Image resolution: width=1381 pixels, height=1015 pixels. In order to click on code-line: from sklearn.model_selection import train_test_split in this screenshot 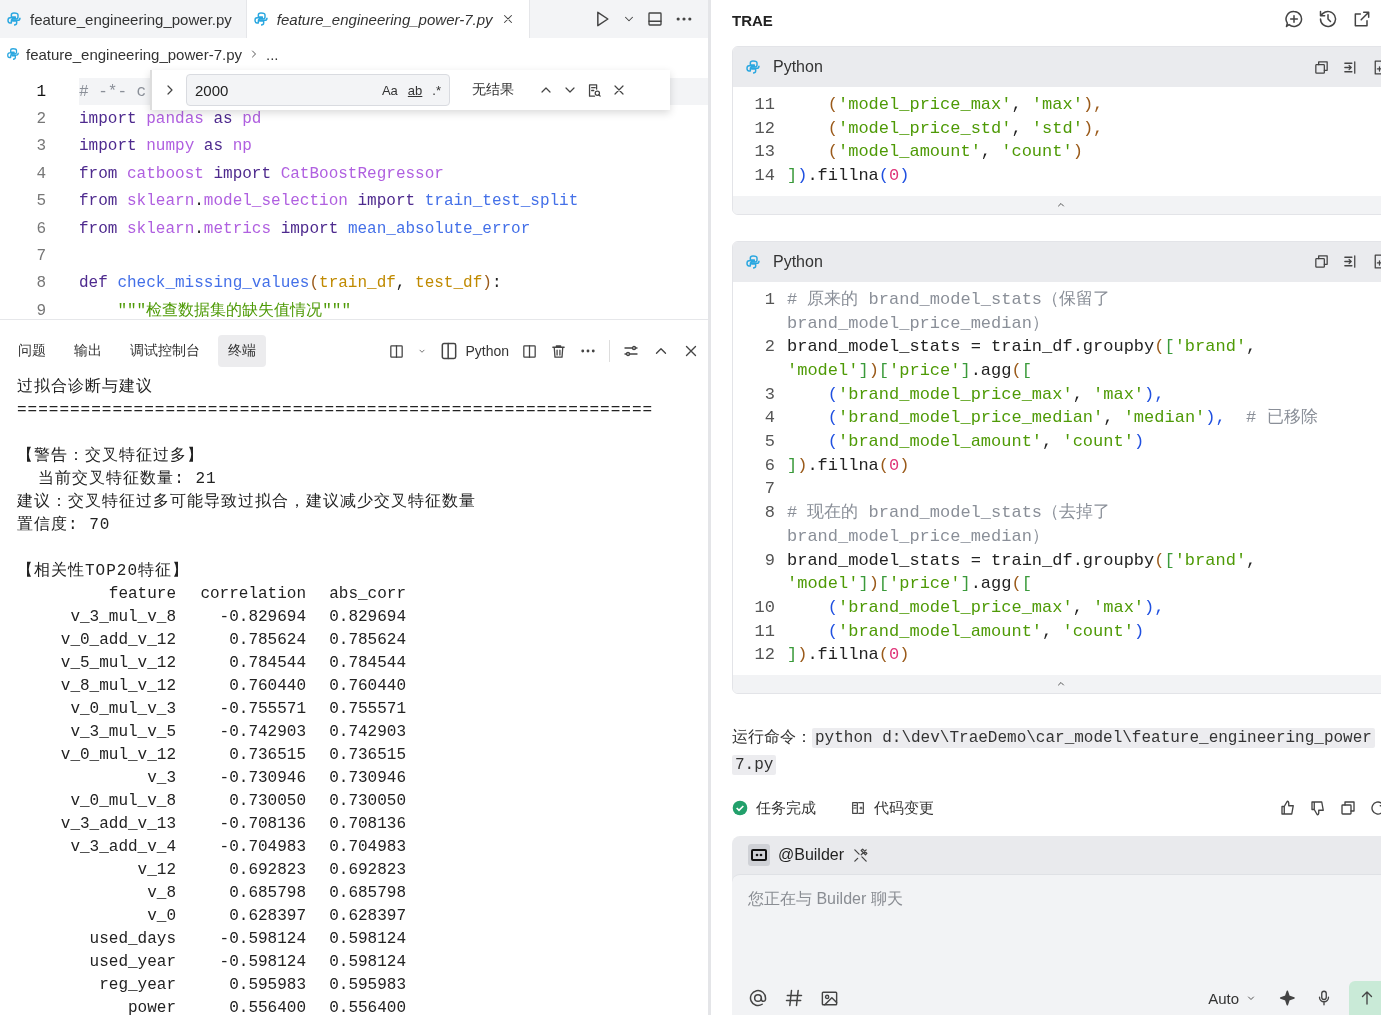, I will do `click(329, 201)`.